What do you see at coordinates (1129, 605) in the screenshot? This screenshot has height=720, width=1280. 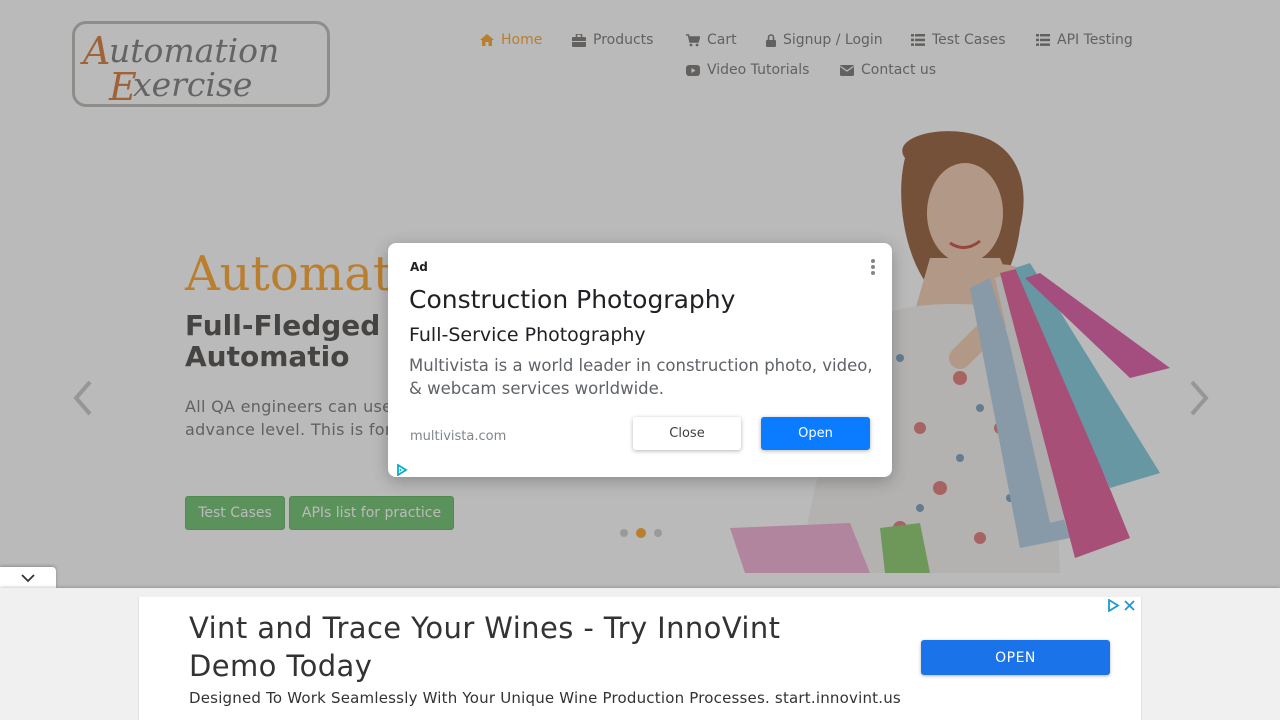 I see `close-icon` at bounding box center [1129, 605].